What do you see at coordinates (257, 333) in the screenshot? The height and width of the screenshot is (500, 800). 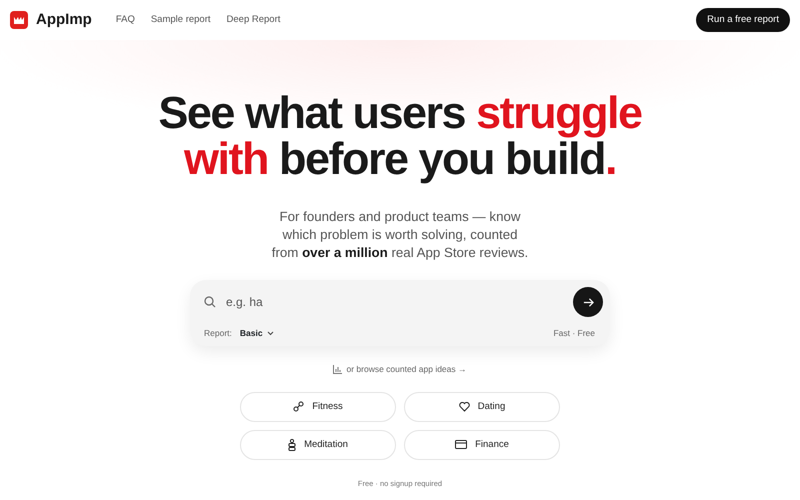 I see `report-dropdown: Basic` at bounding box center [257, 333].